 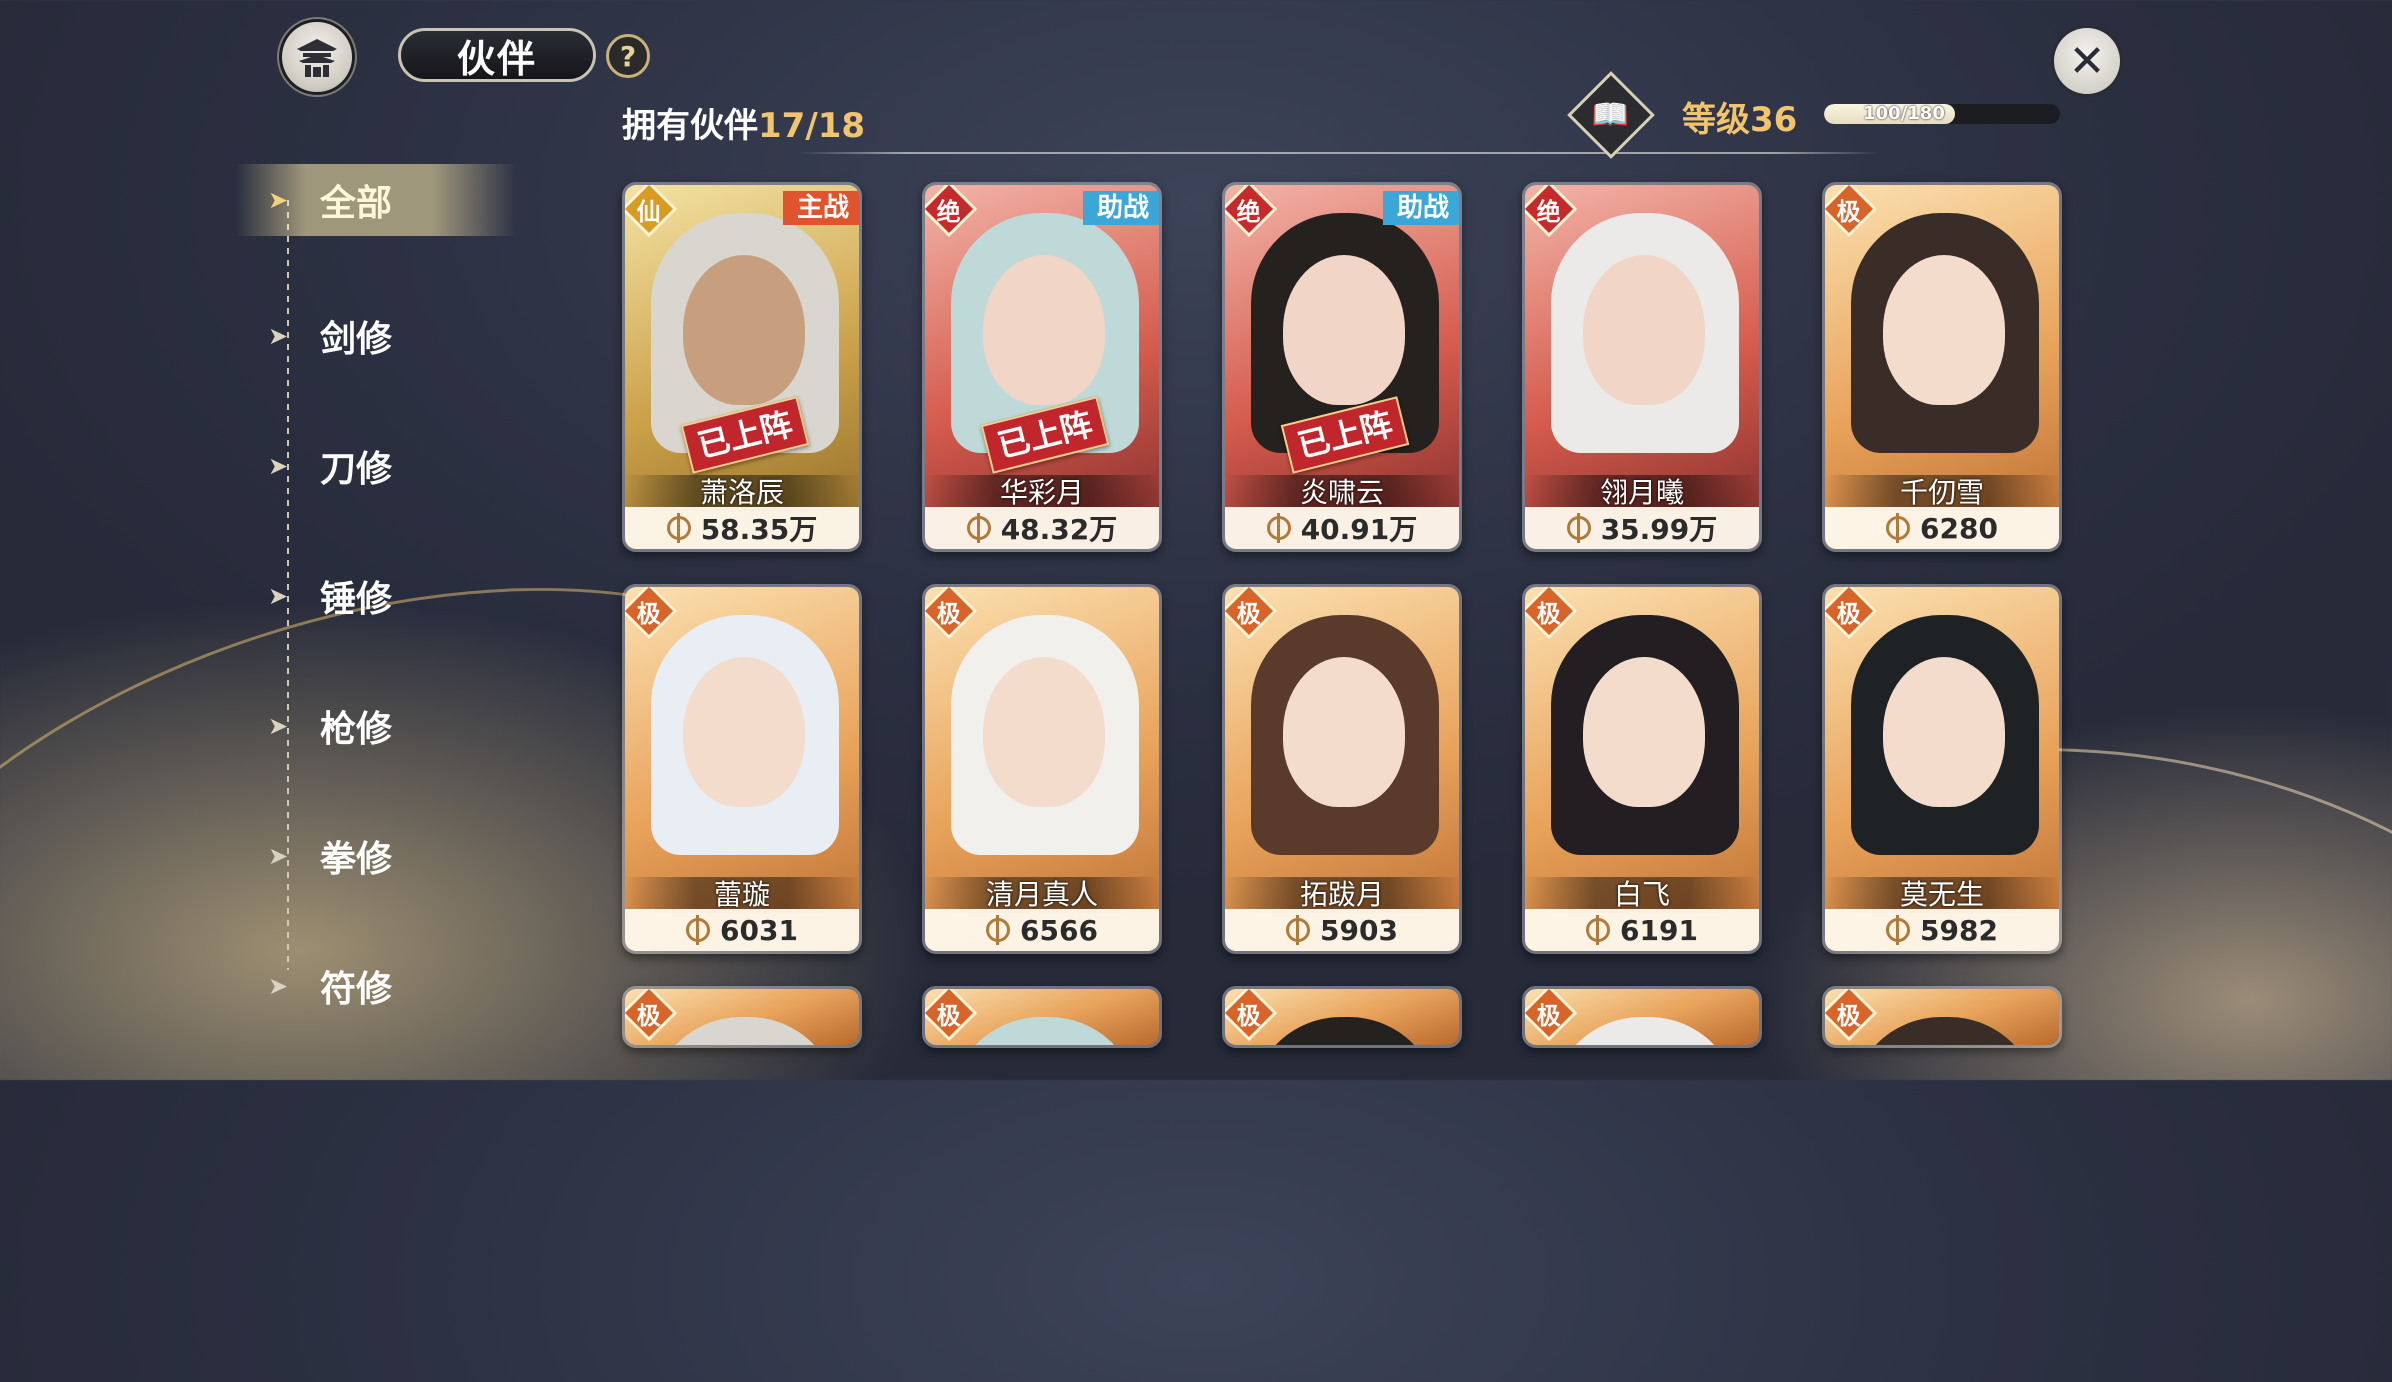 I want to click on page-title: 伙伴, so click(x=497, y=55).